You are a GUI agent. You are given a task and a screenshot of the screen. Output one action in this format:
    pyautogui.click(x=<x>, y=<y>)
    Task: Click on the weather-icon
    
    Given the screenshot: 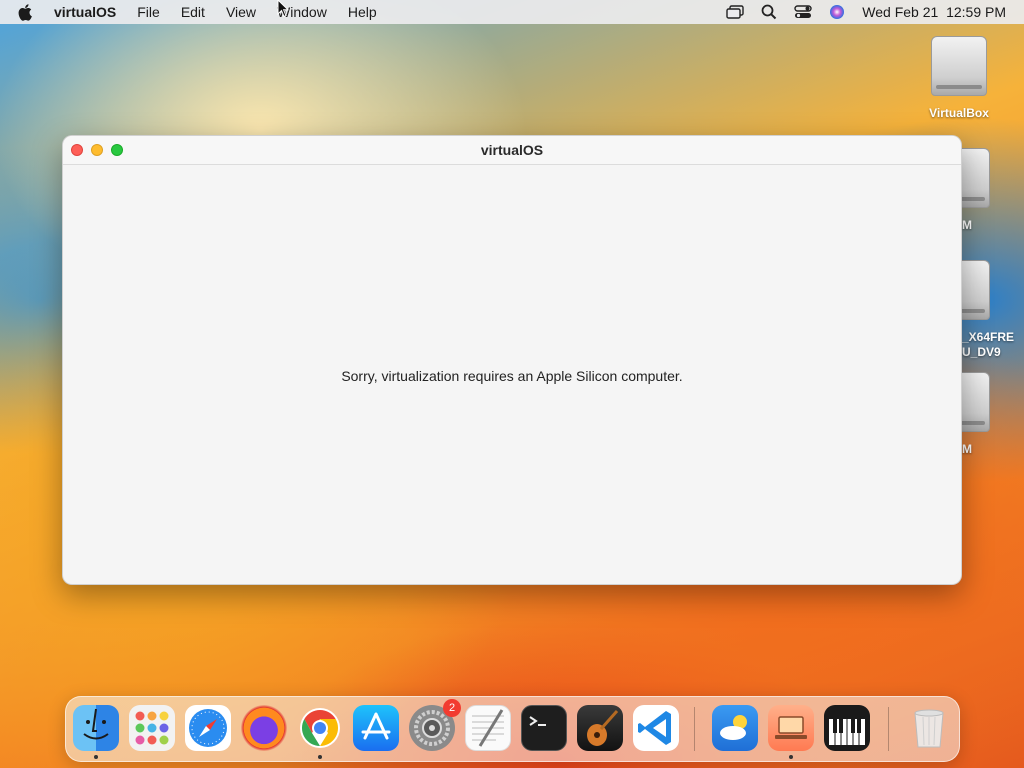 What is the action you would take?
    pyautogui.click(x=735, y=728)
    